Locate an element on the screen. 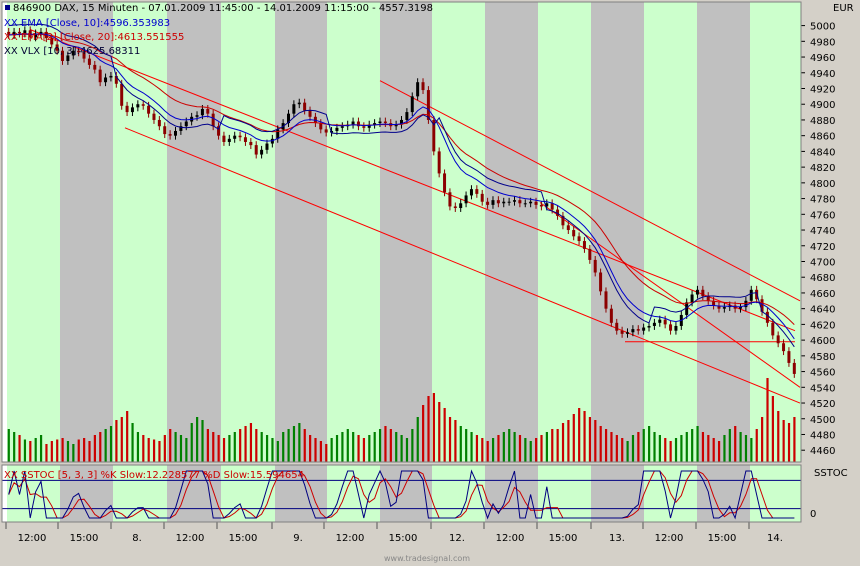  price-tick-label: 4680 is located at coordinates (822, 278).